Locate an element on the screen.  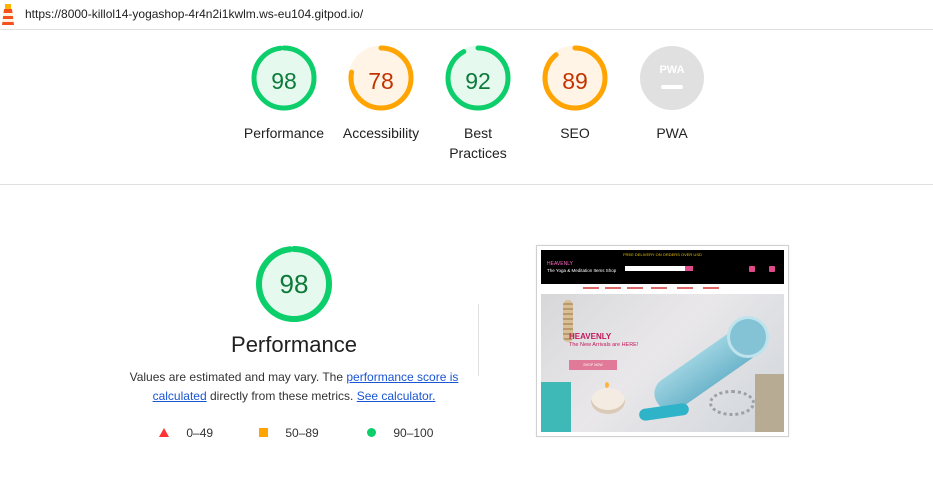
performance-title: Performance is located at coordinates (294, 344).